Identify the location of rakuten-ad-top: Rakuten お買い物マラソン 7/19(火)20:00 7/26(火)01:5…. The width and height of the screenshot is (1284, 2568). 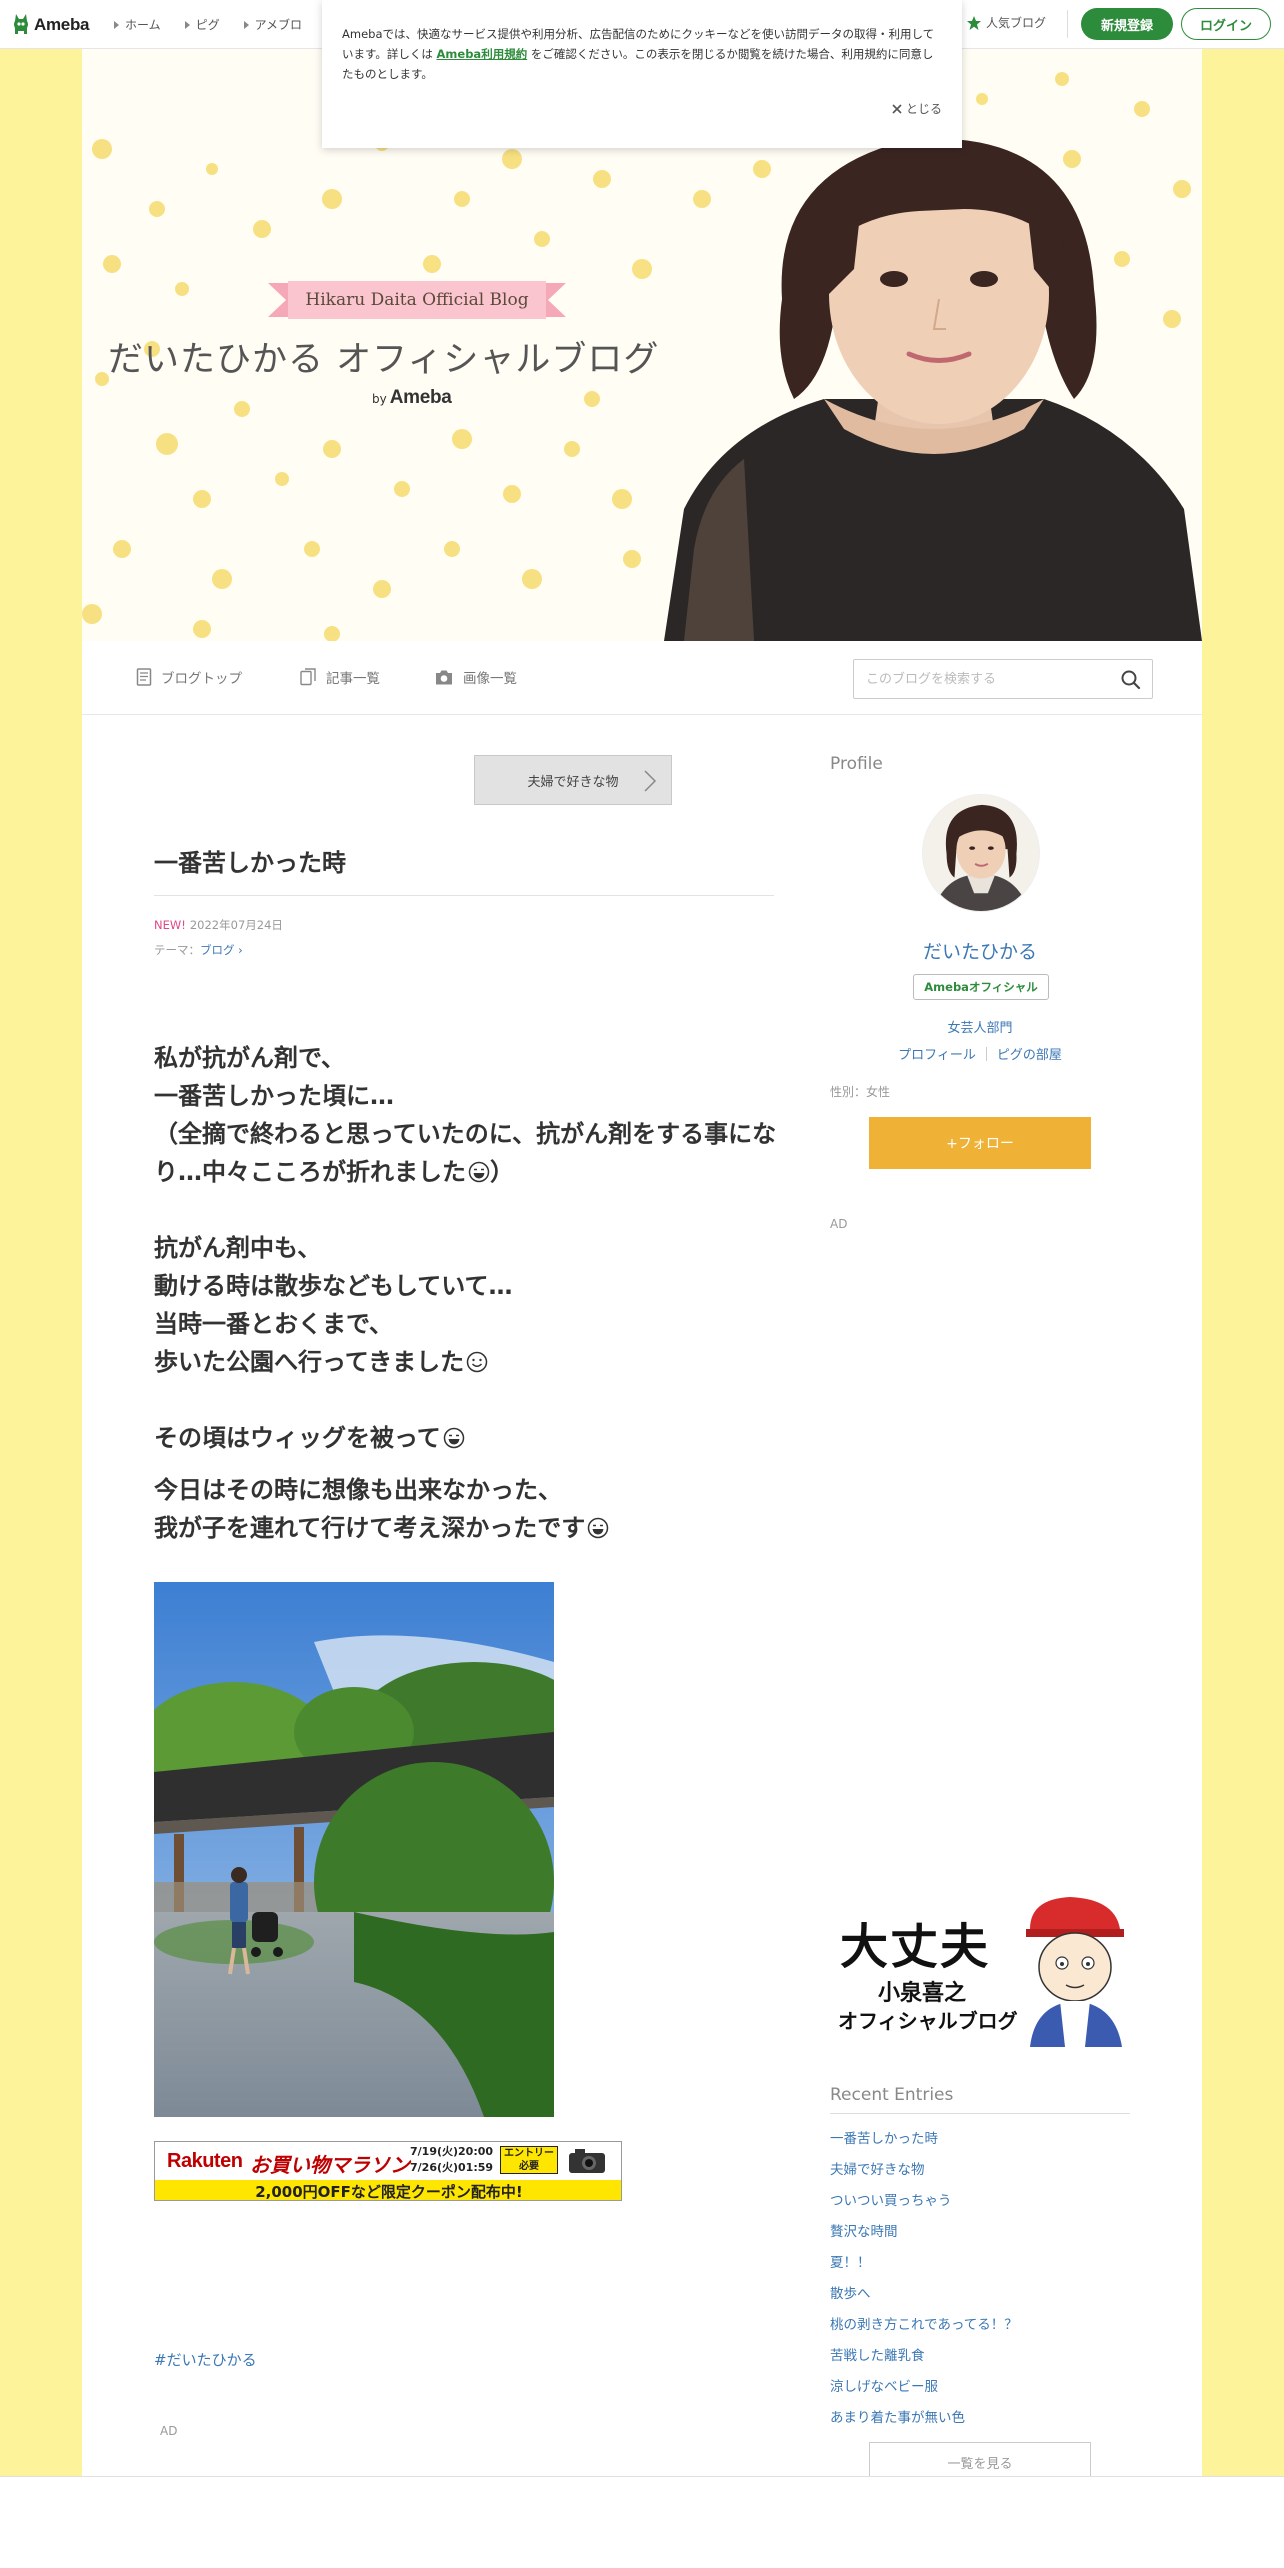
(388, 2161).